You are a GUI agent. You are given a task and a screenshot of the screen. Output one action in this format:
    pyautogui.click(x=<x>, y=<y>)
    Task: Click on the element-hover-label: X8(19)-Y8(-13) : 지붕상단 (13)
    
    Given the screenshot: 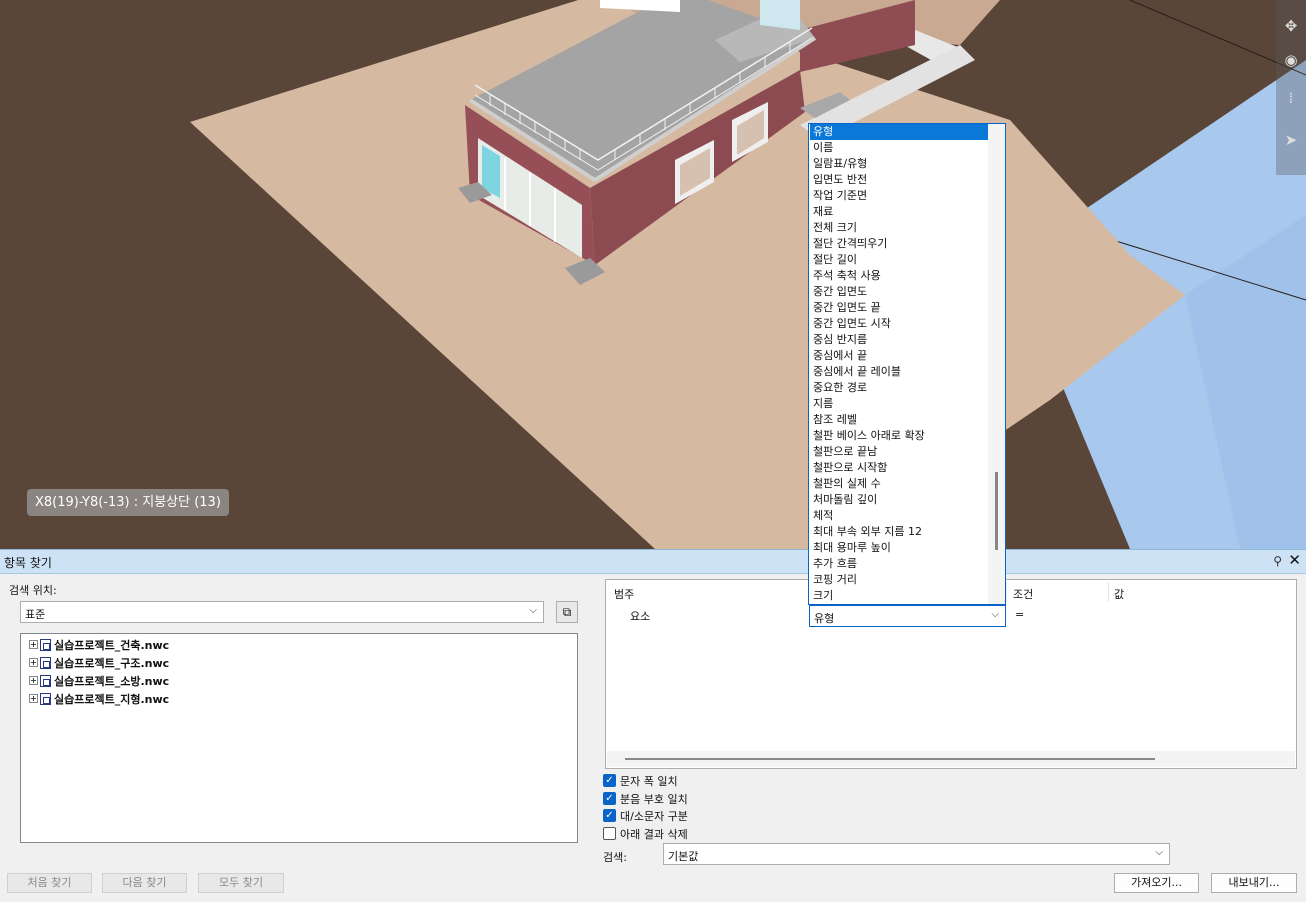 What is the action you would take?
    pyautogui.click(x=128, y=502)
    